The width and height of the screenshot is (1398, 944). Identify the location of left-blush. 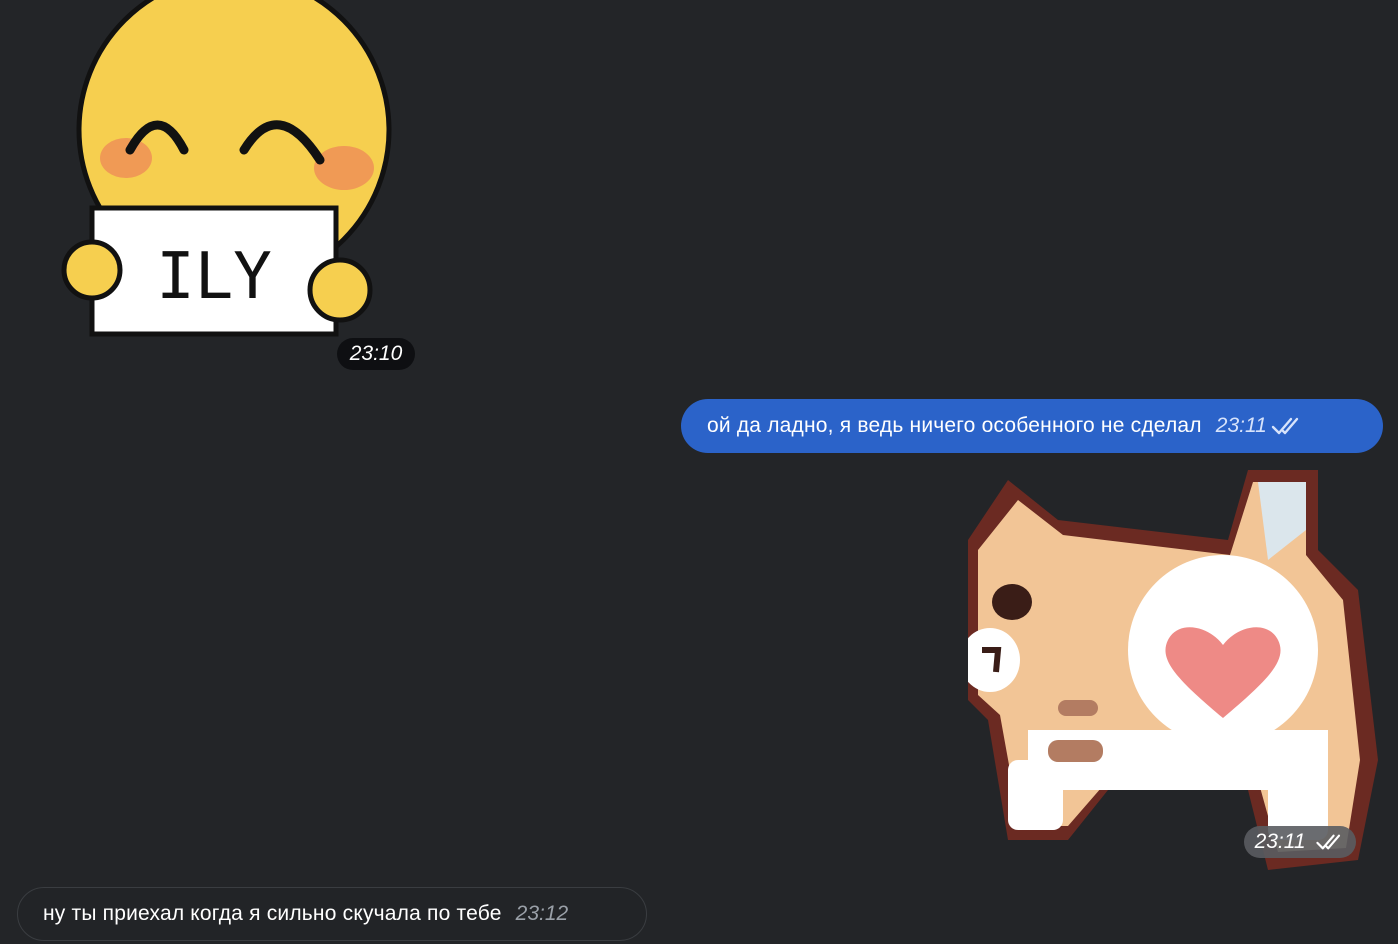
(126, 158).